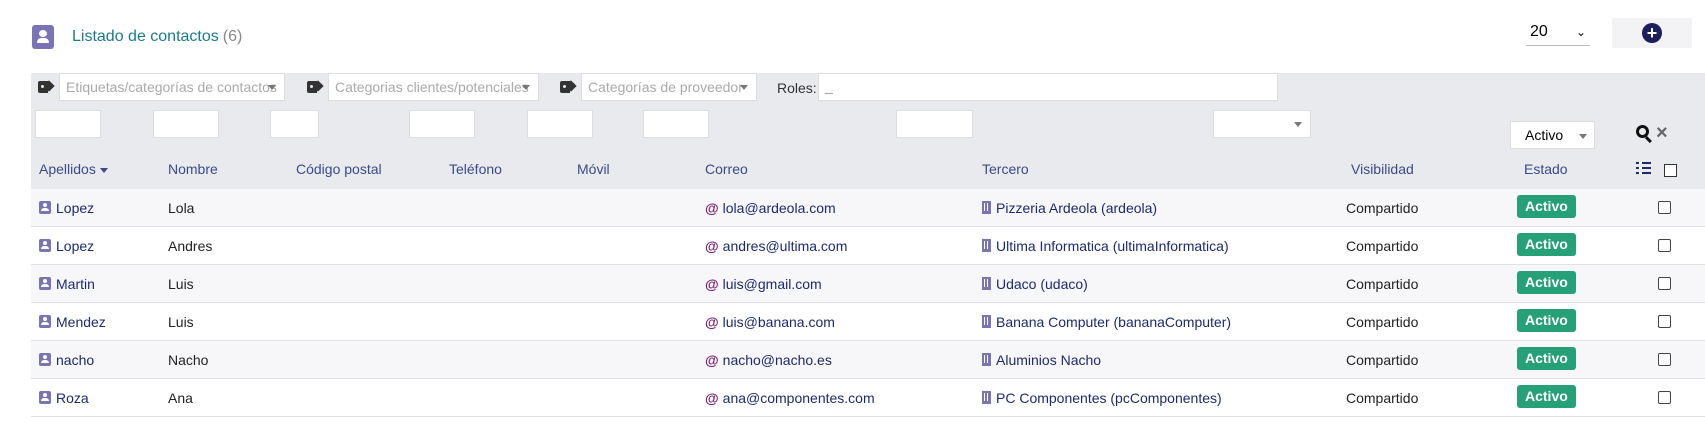 The image size is (1705, 445). What do you see at coordinates (799, 398) in the screenshot?
I see `correo-link: ana@componentes.com` at bounding box center [799, 398].